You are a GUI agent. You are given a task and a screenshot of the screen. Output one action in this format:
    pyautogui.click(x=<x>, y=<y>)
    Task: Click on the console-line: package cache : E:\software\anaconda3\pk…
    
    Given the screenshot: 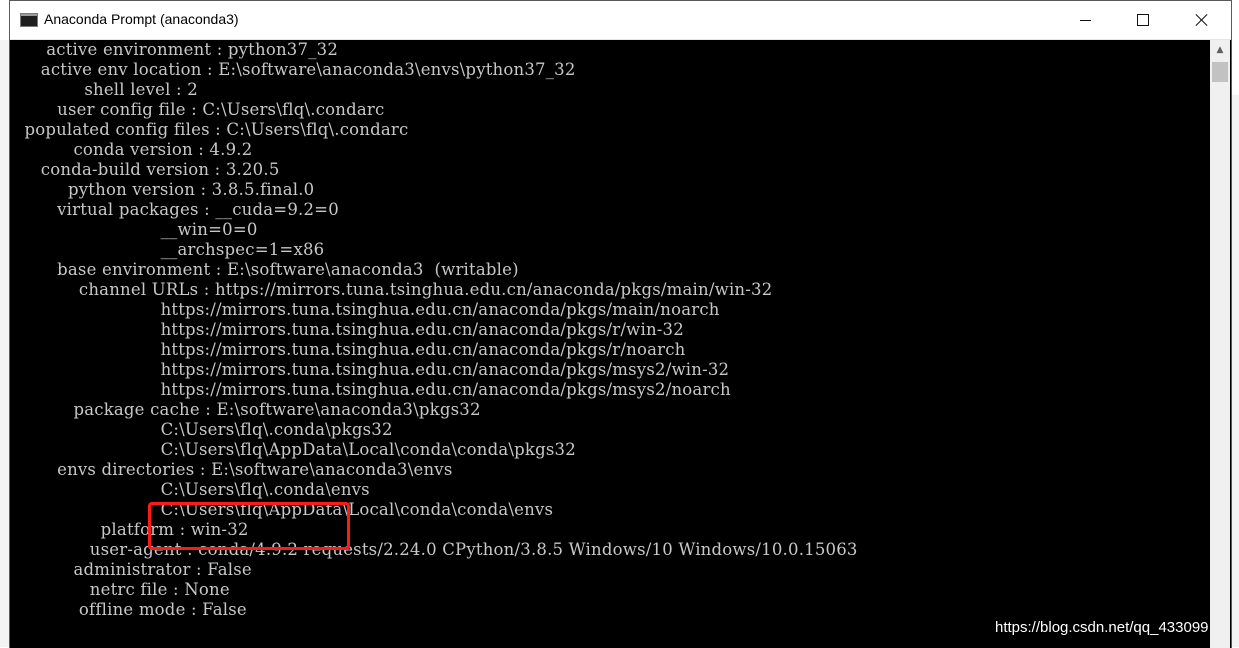 What is the action you would take?
    pyautogui.click(x=250, y=409)
    